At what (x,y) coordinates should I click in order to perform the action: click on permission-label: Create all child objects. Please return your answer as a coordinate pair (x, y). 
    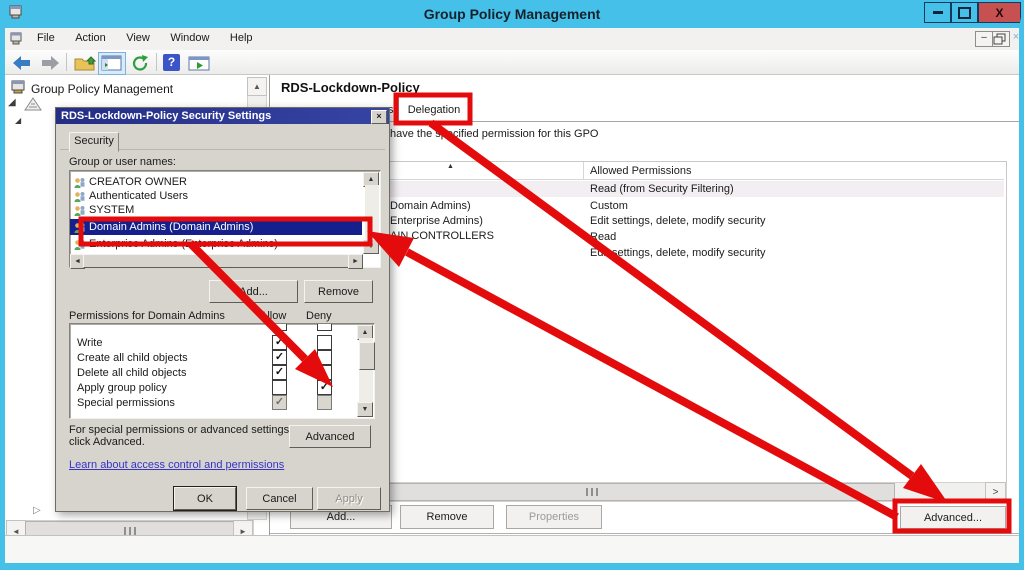
    Looking at the image, I should click on (132, 358).